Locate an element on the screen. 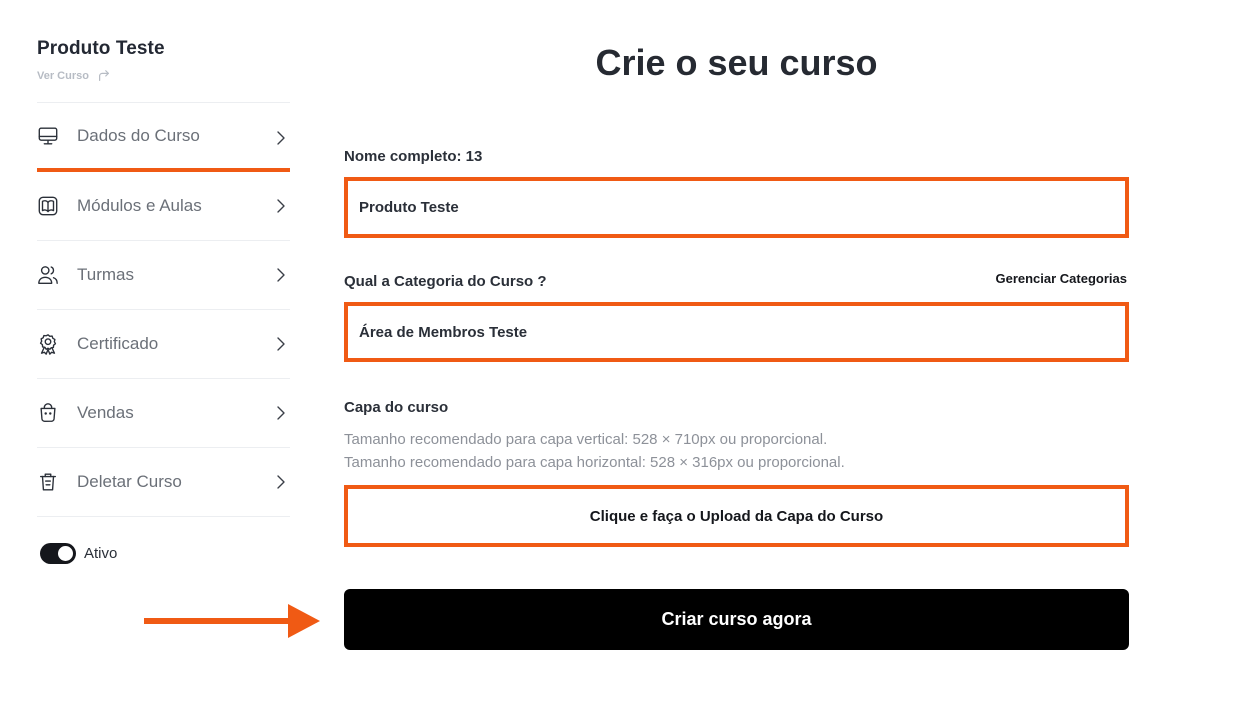 This screenshot has height=702, width=1258. active-toggle is located at coordinates (58, 553).